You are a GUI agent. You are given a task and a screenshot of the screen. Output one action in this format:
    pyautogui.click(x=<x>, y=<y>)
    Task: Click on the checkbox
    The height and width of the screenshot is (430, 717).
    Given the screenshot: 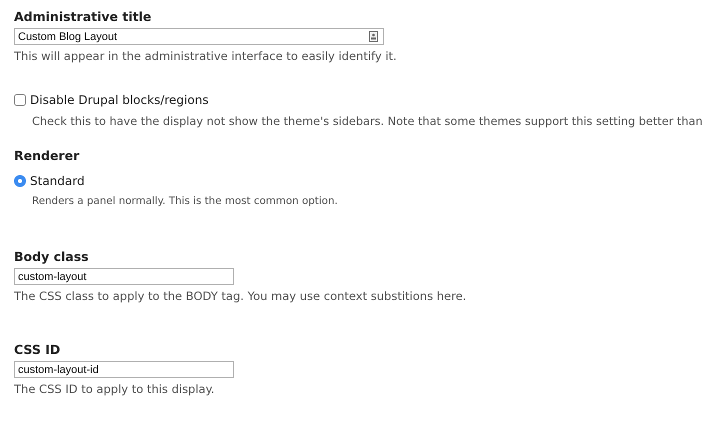 What is the action you would take?
    pyautogui.click(x=20, y=100)
    